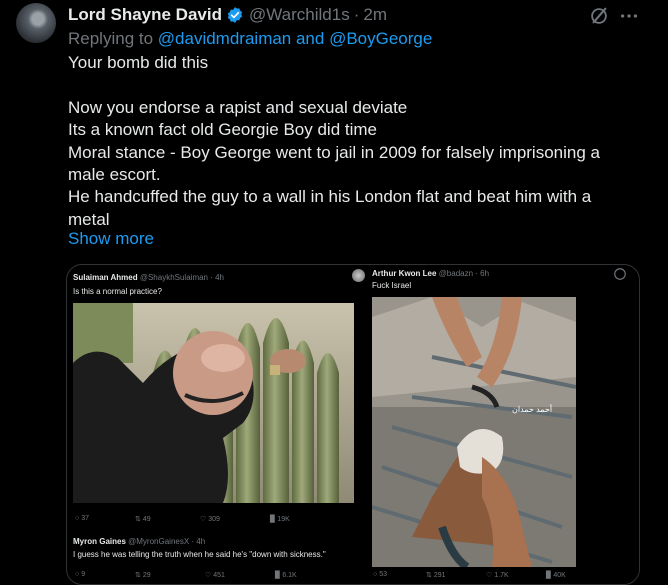 This screenshot has height=585, width=668. I want to click on tweet-line: male escort., so click(114, 175).